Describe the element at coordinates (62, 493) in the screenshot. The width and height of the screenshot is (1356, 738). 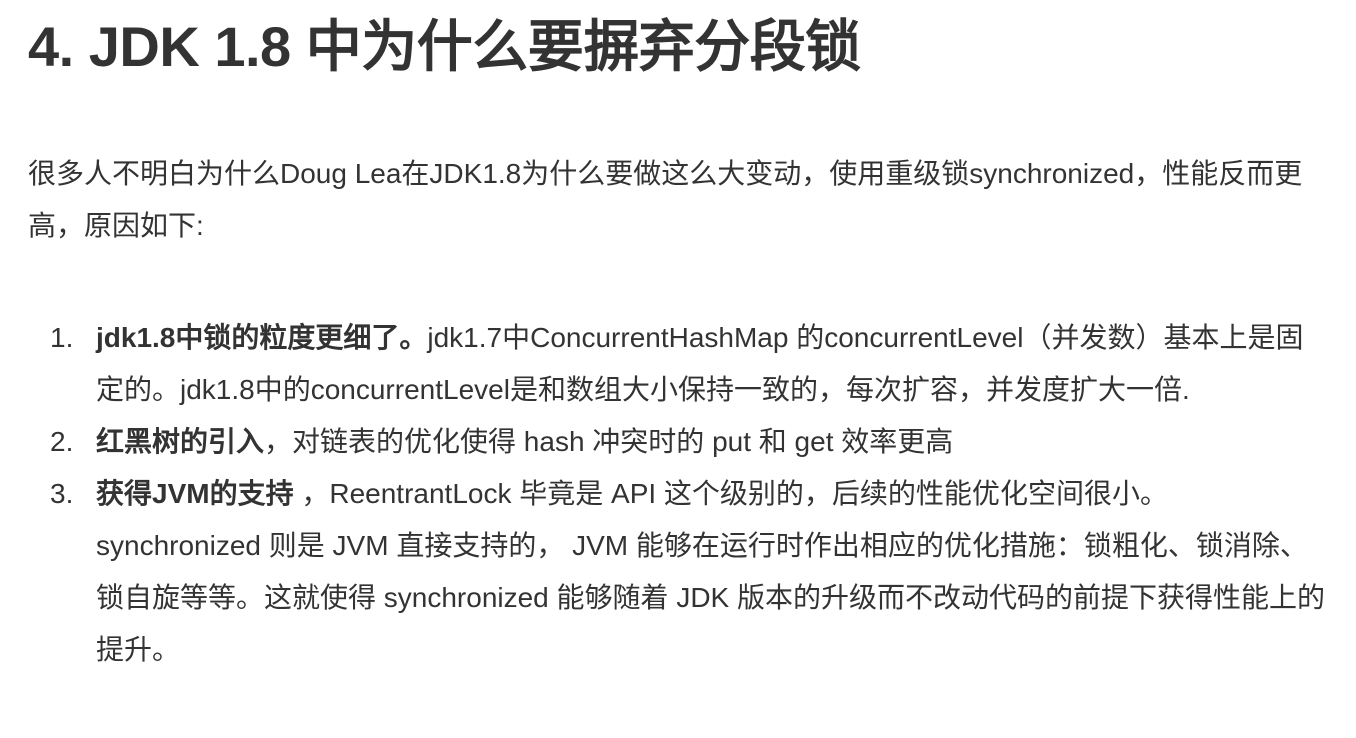
I see `list-item-number: 3.` at that location.